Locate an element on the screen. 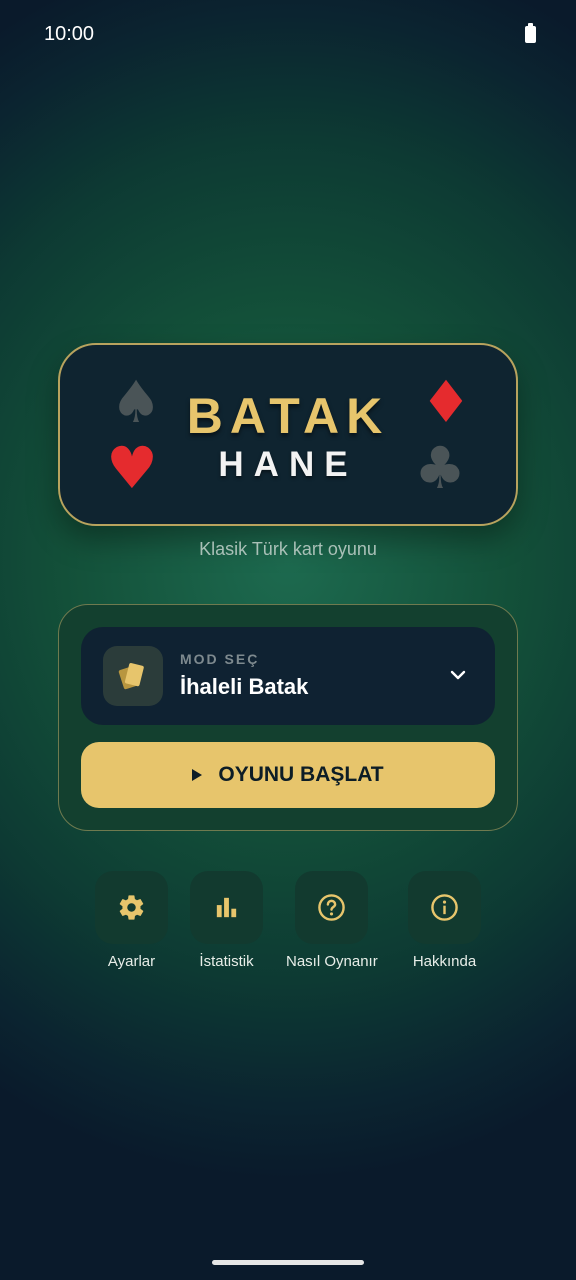 The height and width of the screenshot is (1280, 576). menu-label-how-to-play: Nasıl Oynanır is located at coordinates (332, 961).